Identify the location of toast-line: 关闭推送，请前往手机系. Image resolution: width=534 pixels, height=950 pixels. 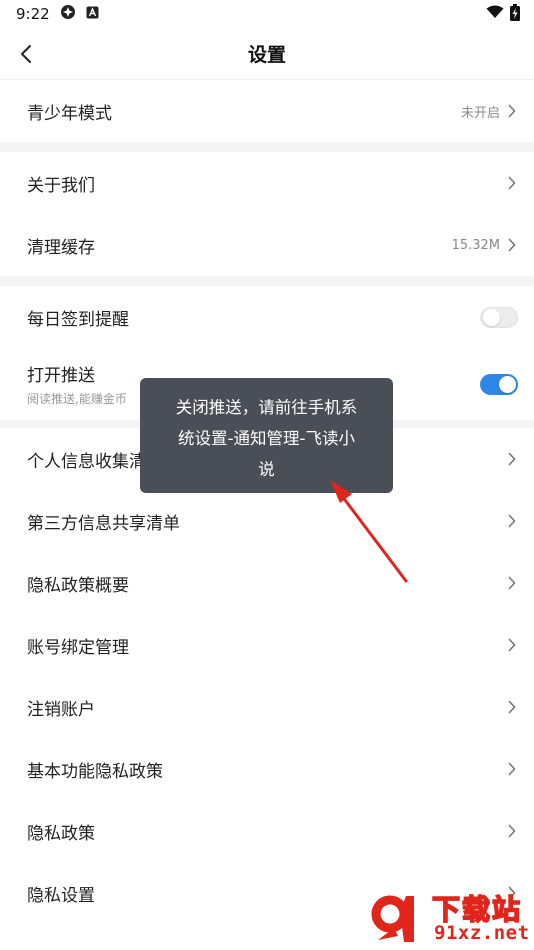
(266, 407).